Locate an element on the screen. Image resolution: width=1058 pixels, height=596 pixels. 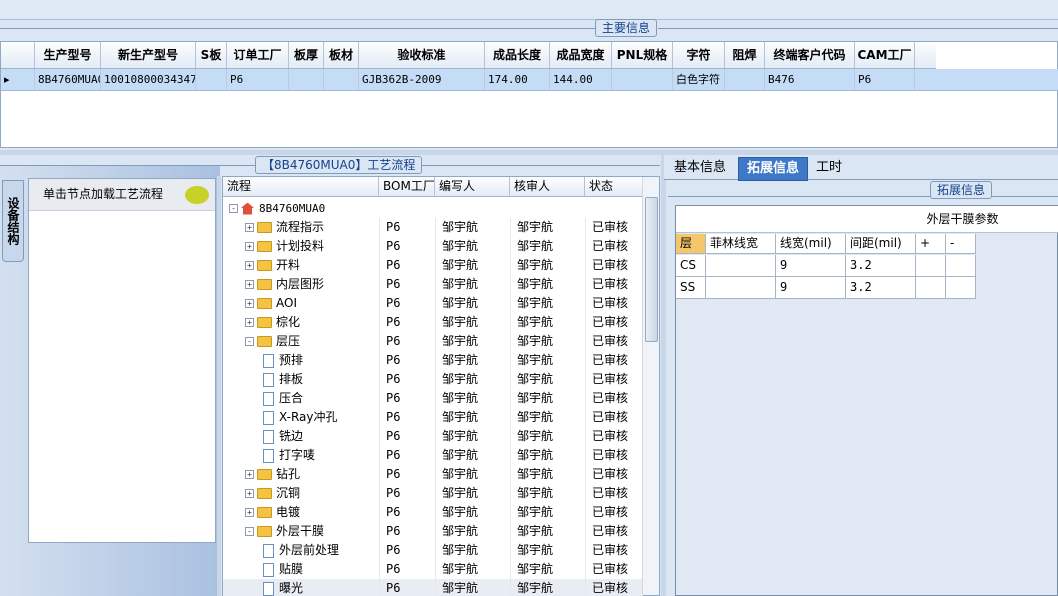
main-cell: 8B4760MUA0 is located at coordinates (68, 79).